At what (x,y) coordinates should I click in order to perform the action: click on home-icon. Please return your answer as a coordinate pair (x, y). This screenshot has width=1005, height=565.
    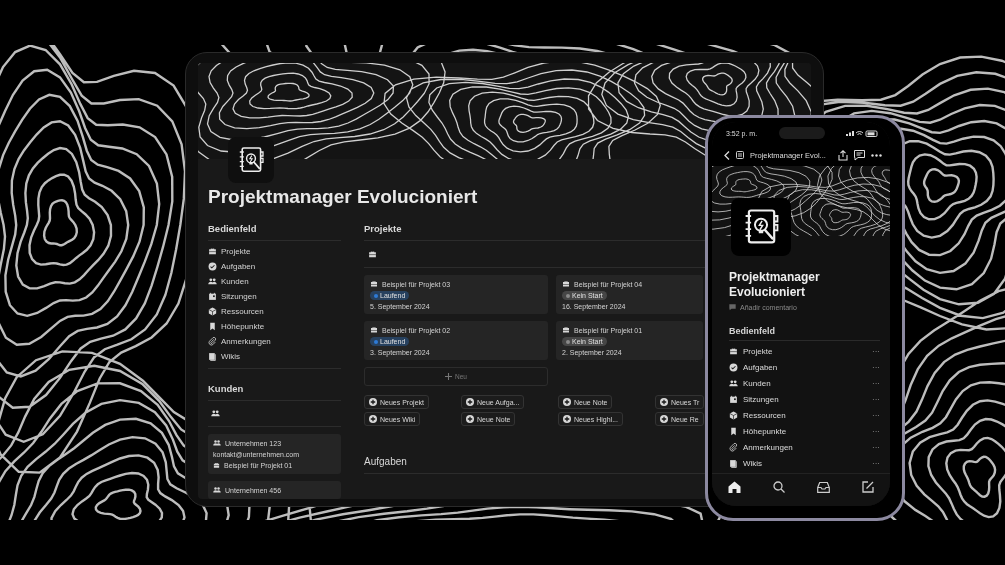
    Looking at the image, I should click on (734, 487).